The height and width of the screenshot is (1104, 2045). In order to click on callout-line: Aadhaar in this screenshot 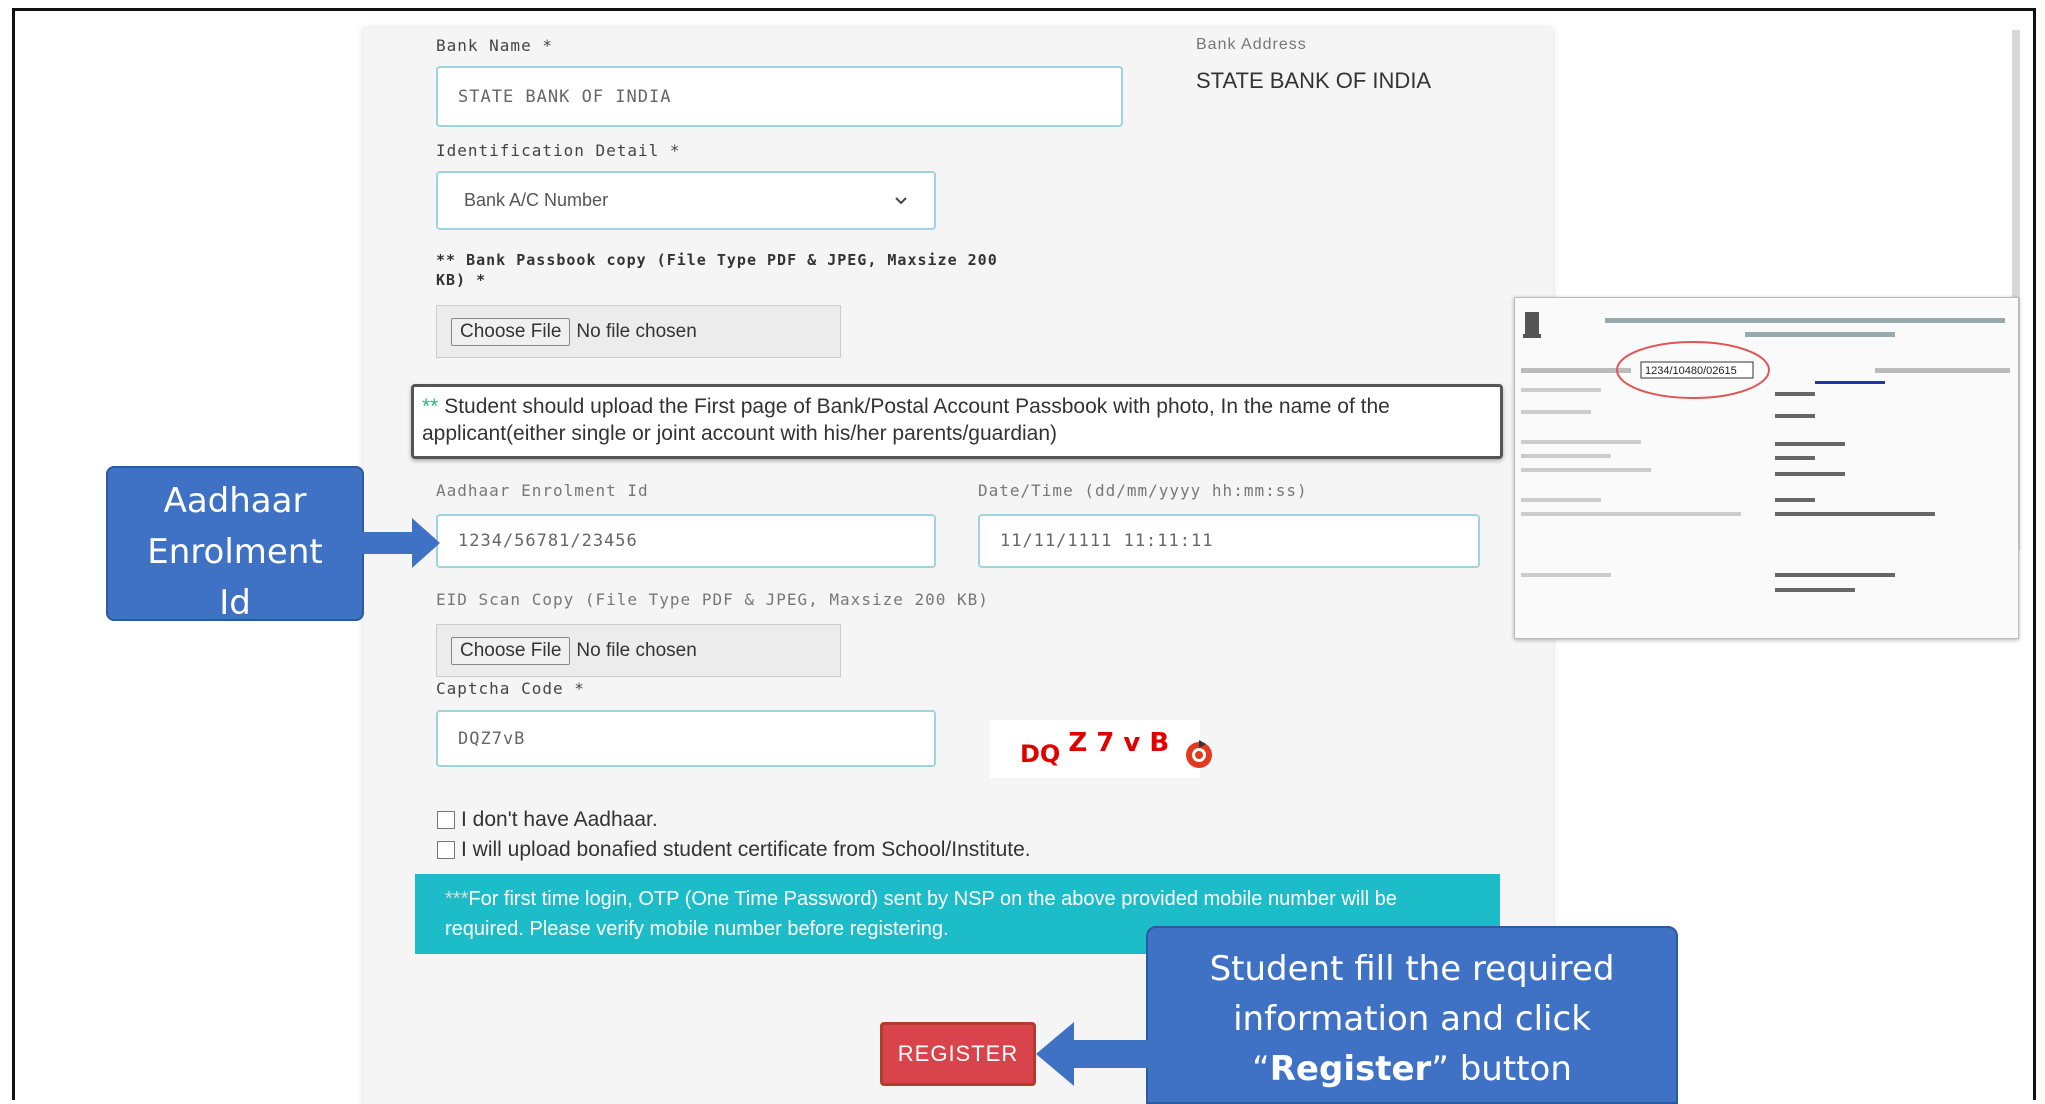, I will do `click(235, 501)`.